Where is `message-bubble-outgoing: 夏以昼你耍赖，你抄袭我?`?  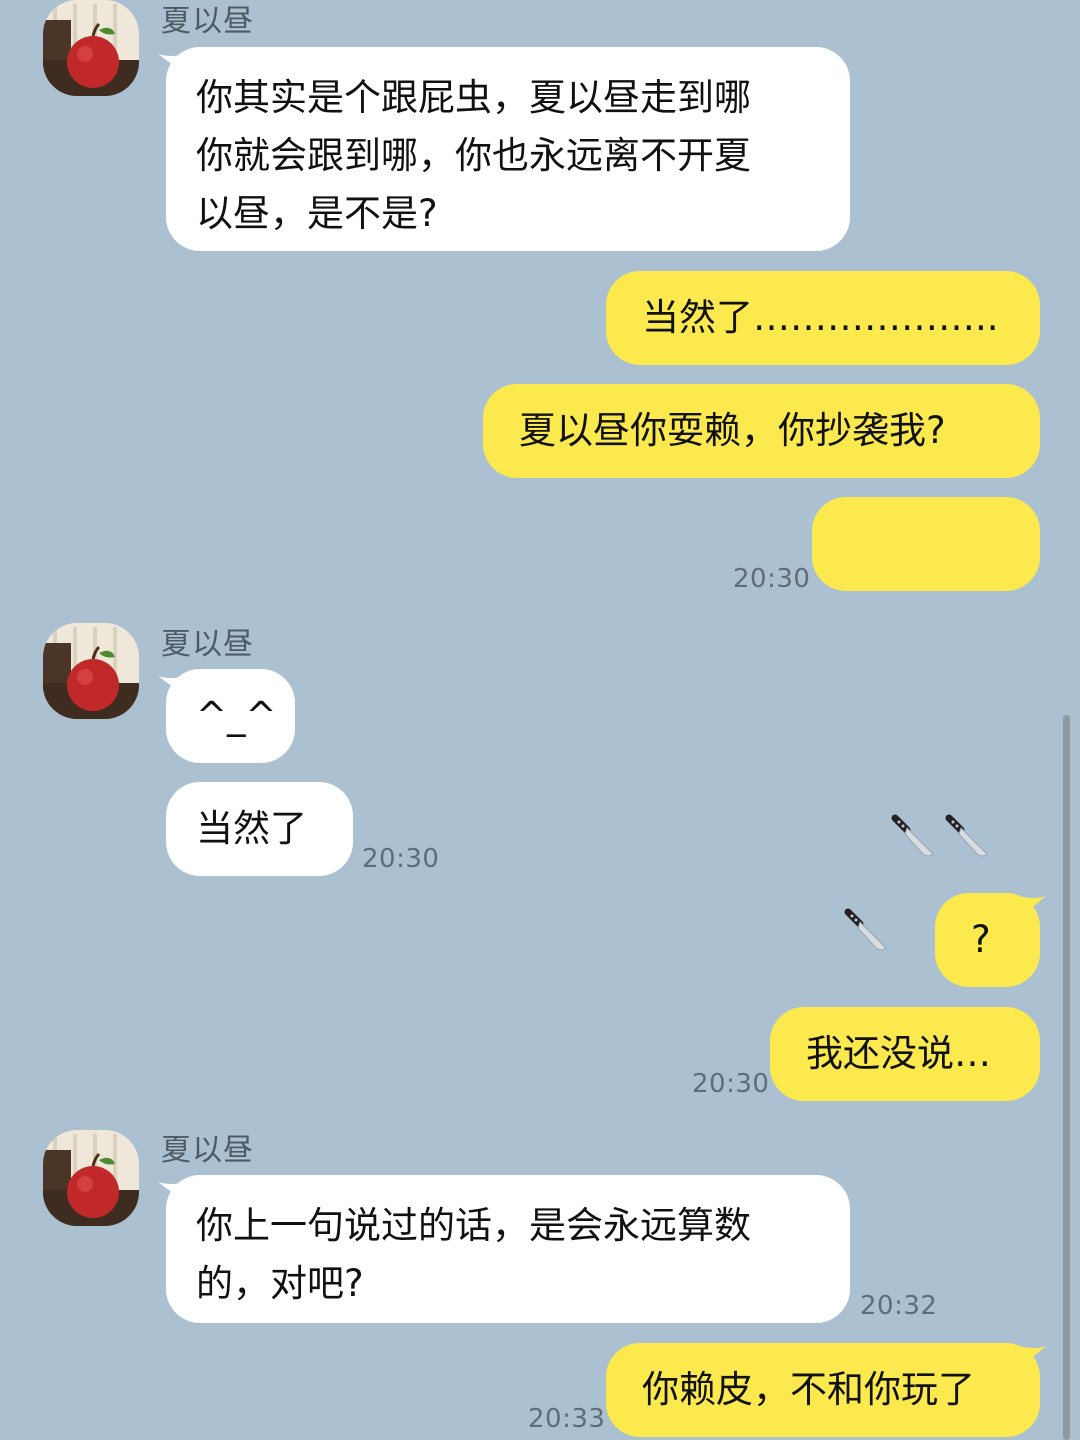
message-bubble-outgoing: 夏以昼你耍赖，你抄袭我? is located at coordinates (761, 431).